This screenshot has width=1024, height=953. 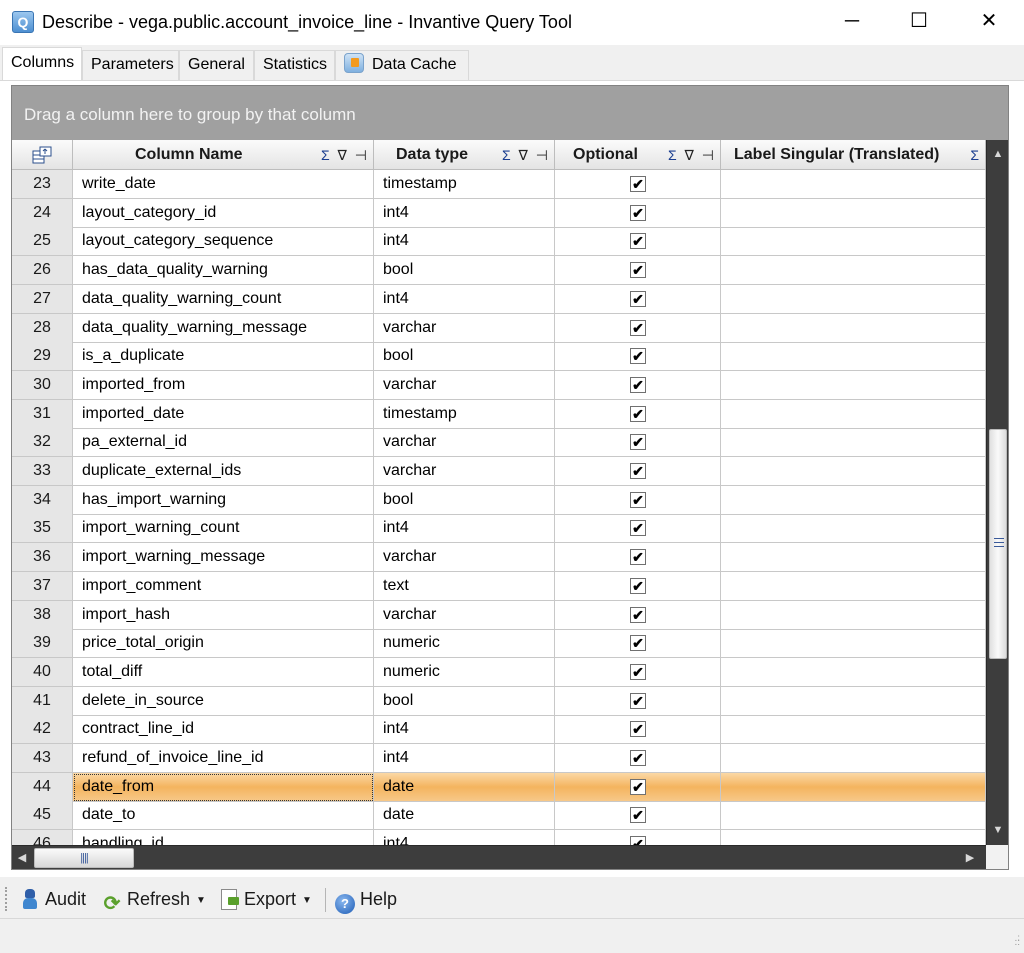 What do you see at coordinates (499, 529) in the screenshot?
I see `table-row: 35 import_warning_count int4 ✔` at bounding box center [499, 529].